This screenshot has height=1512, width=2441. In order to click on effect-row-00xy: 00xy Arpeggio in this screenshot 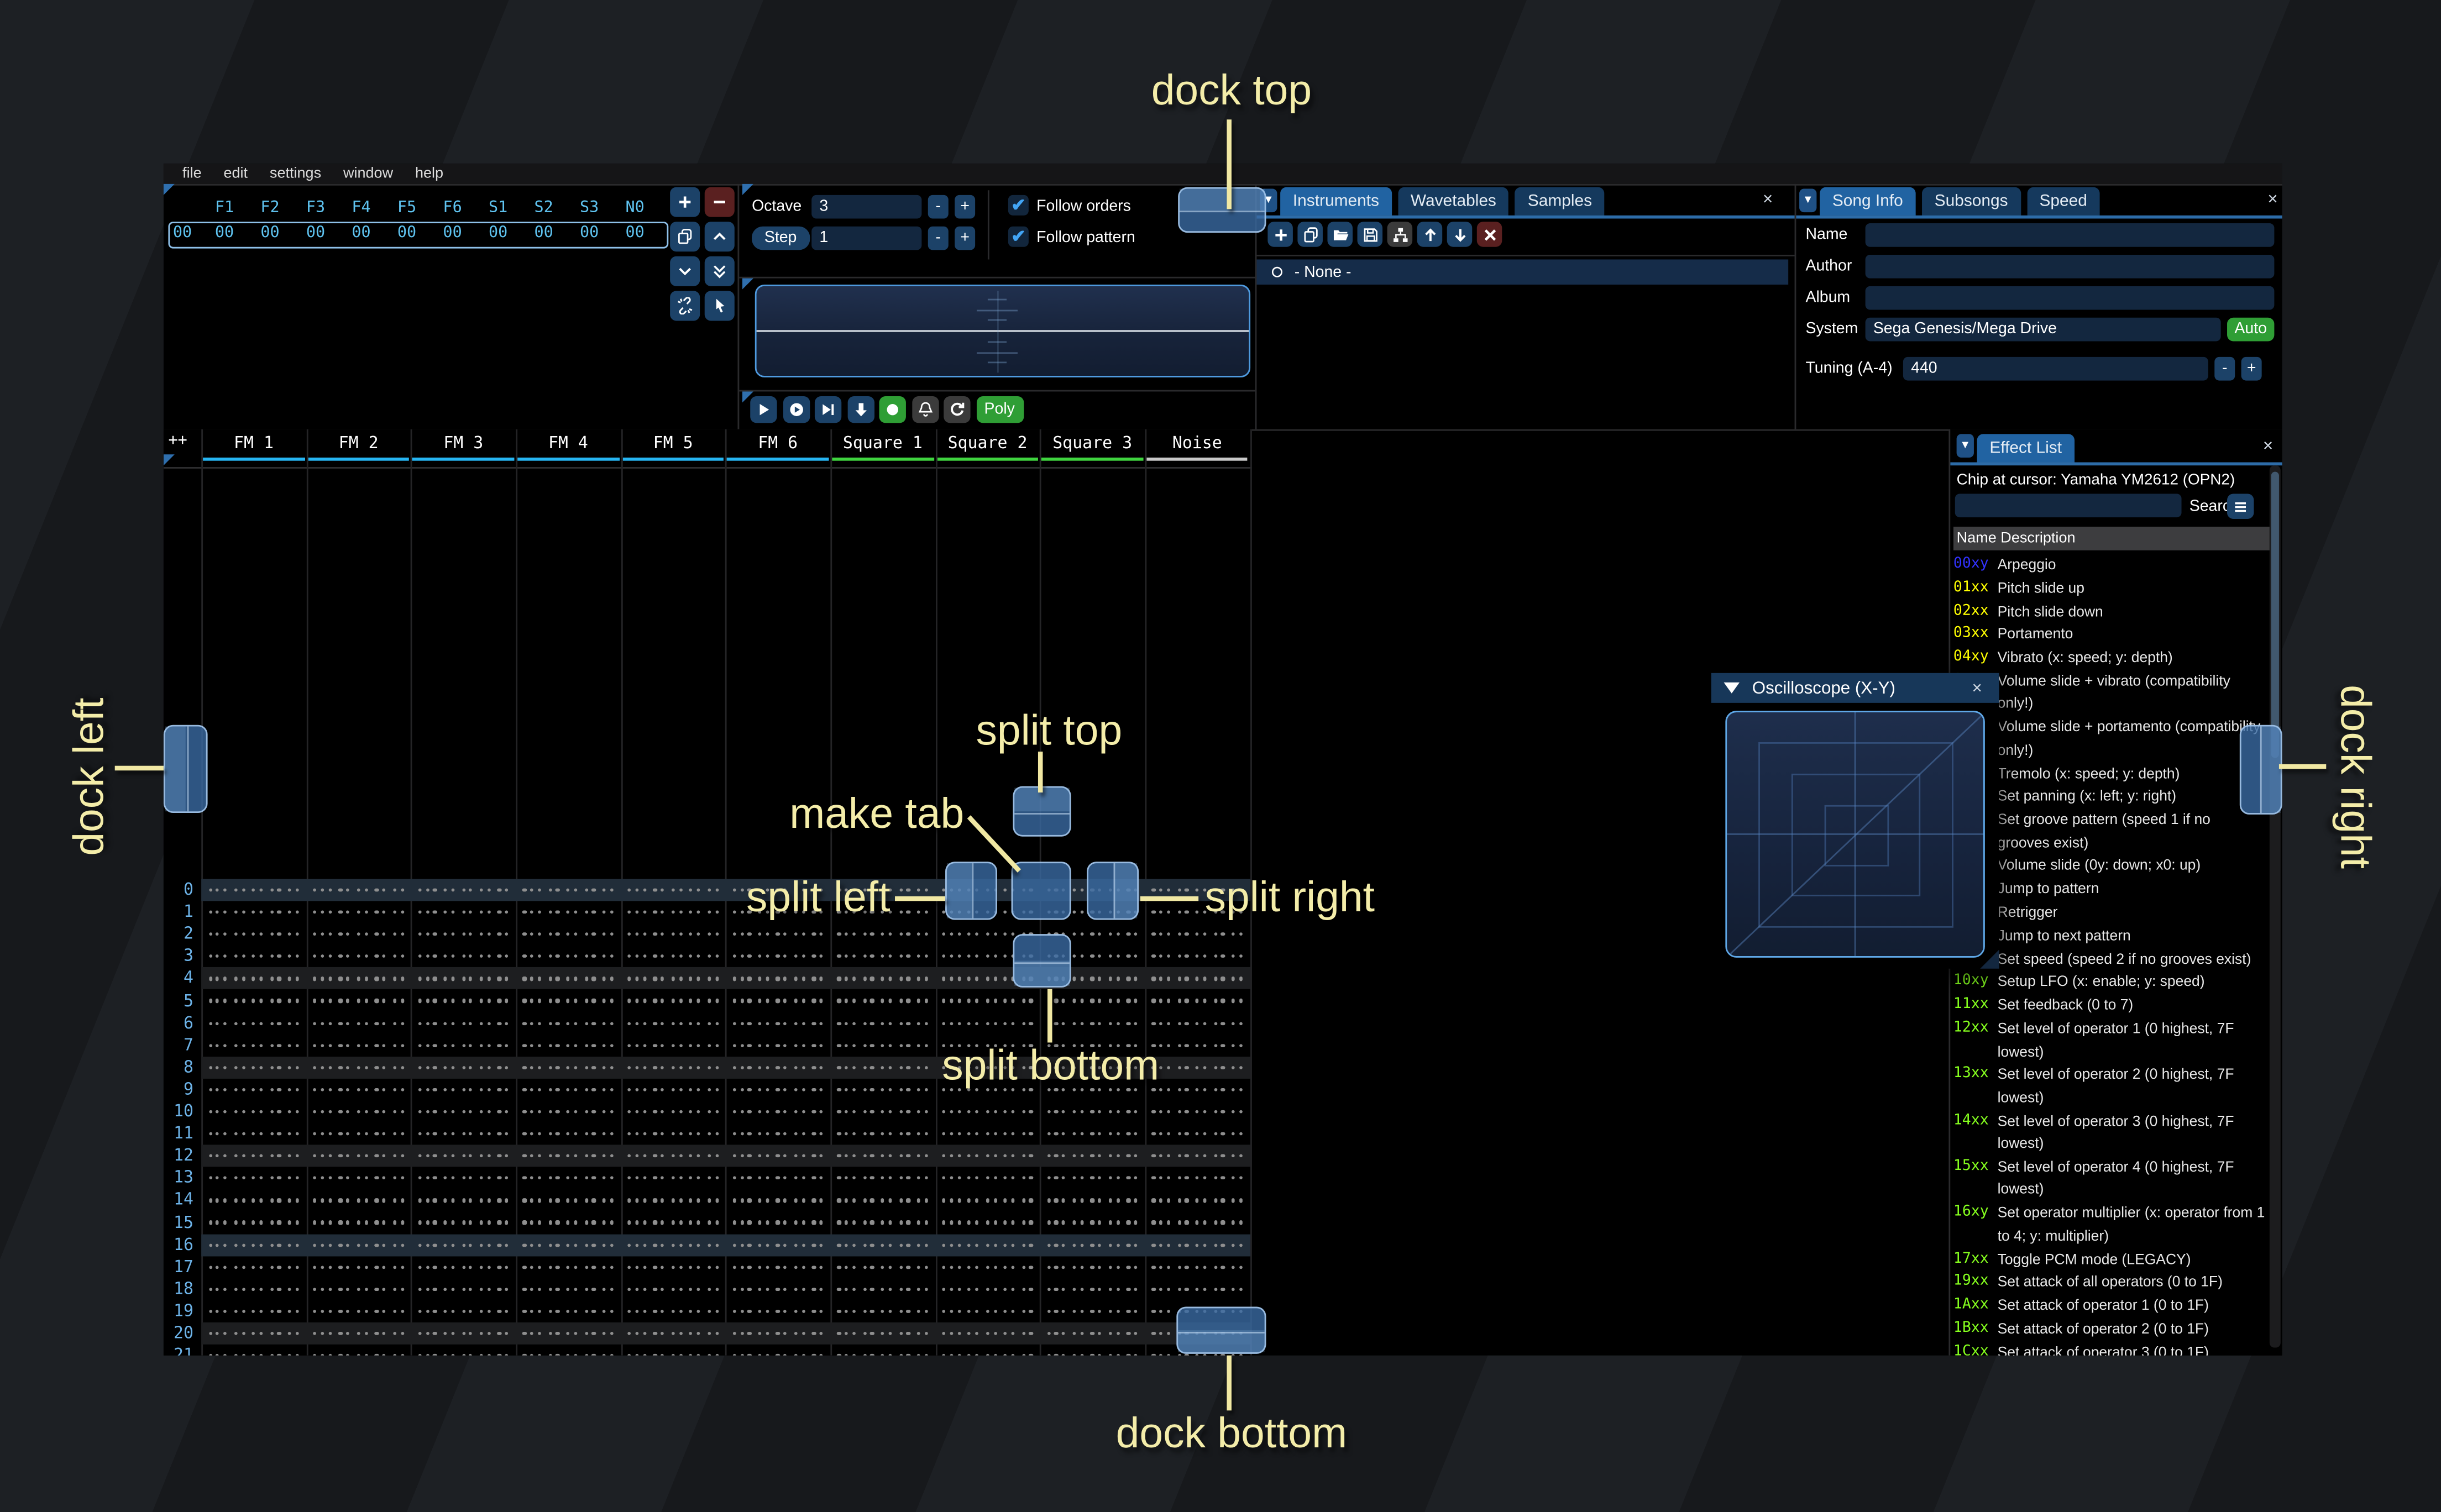, I will do `click(2111, 565)`.